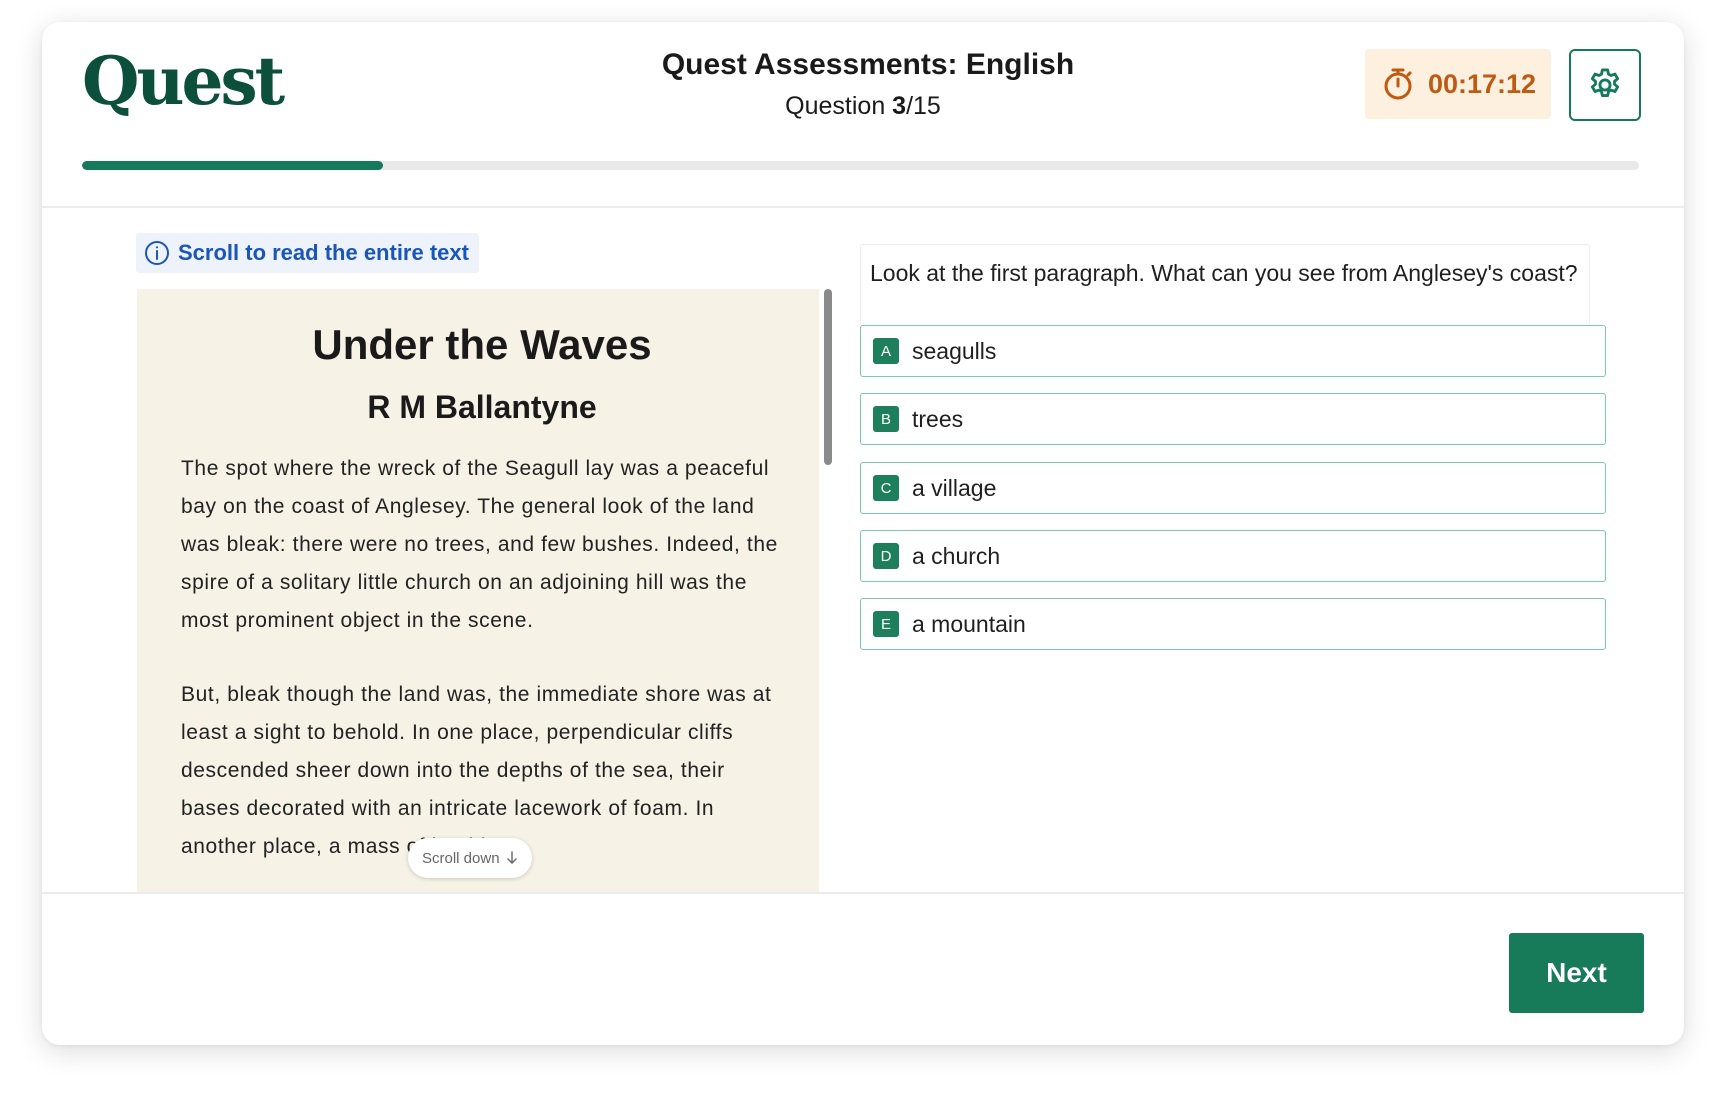 The width and height of the screenshot is (1725, 1106). I want to click on scroll-hint-text: Scroll to read the entire text, so click(323, 252).